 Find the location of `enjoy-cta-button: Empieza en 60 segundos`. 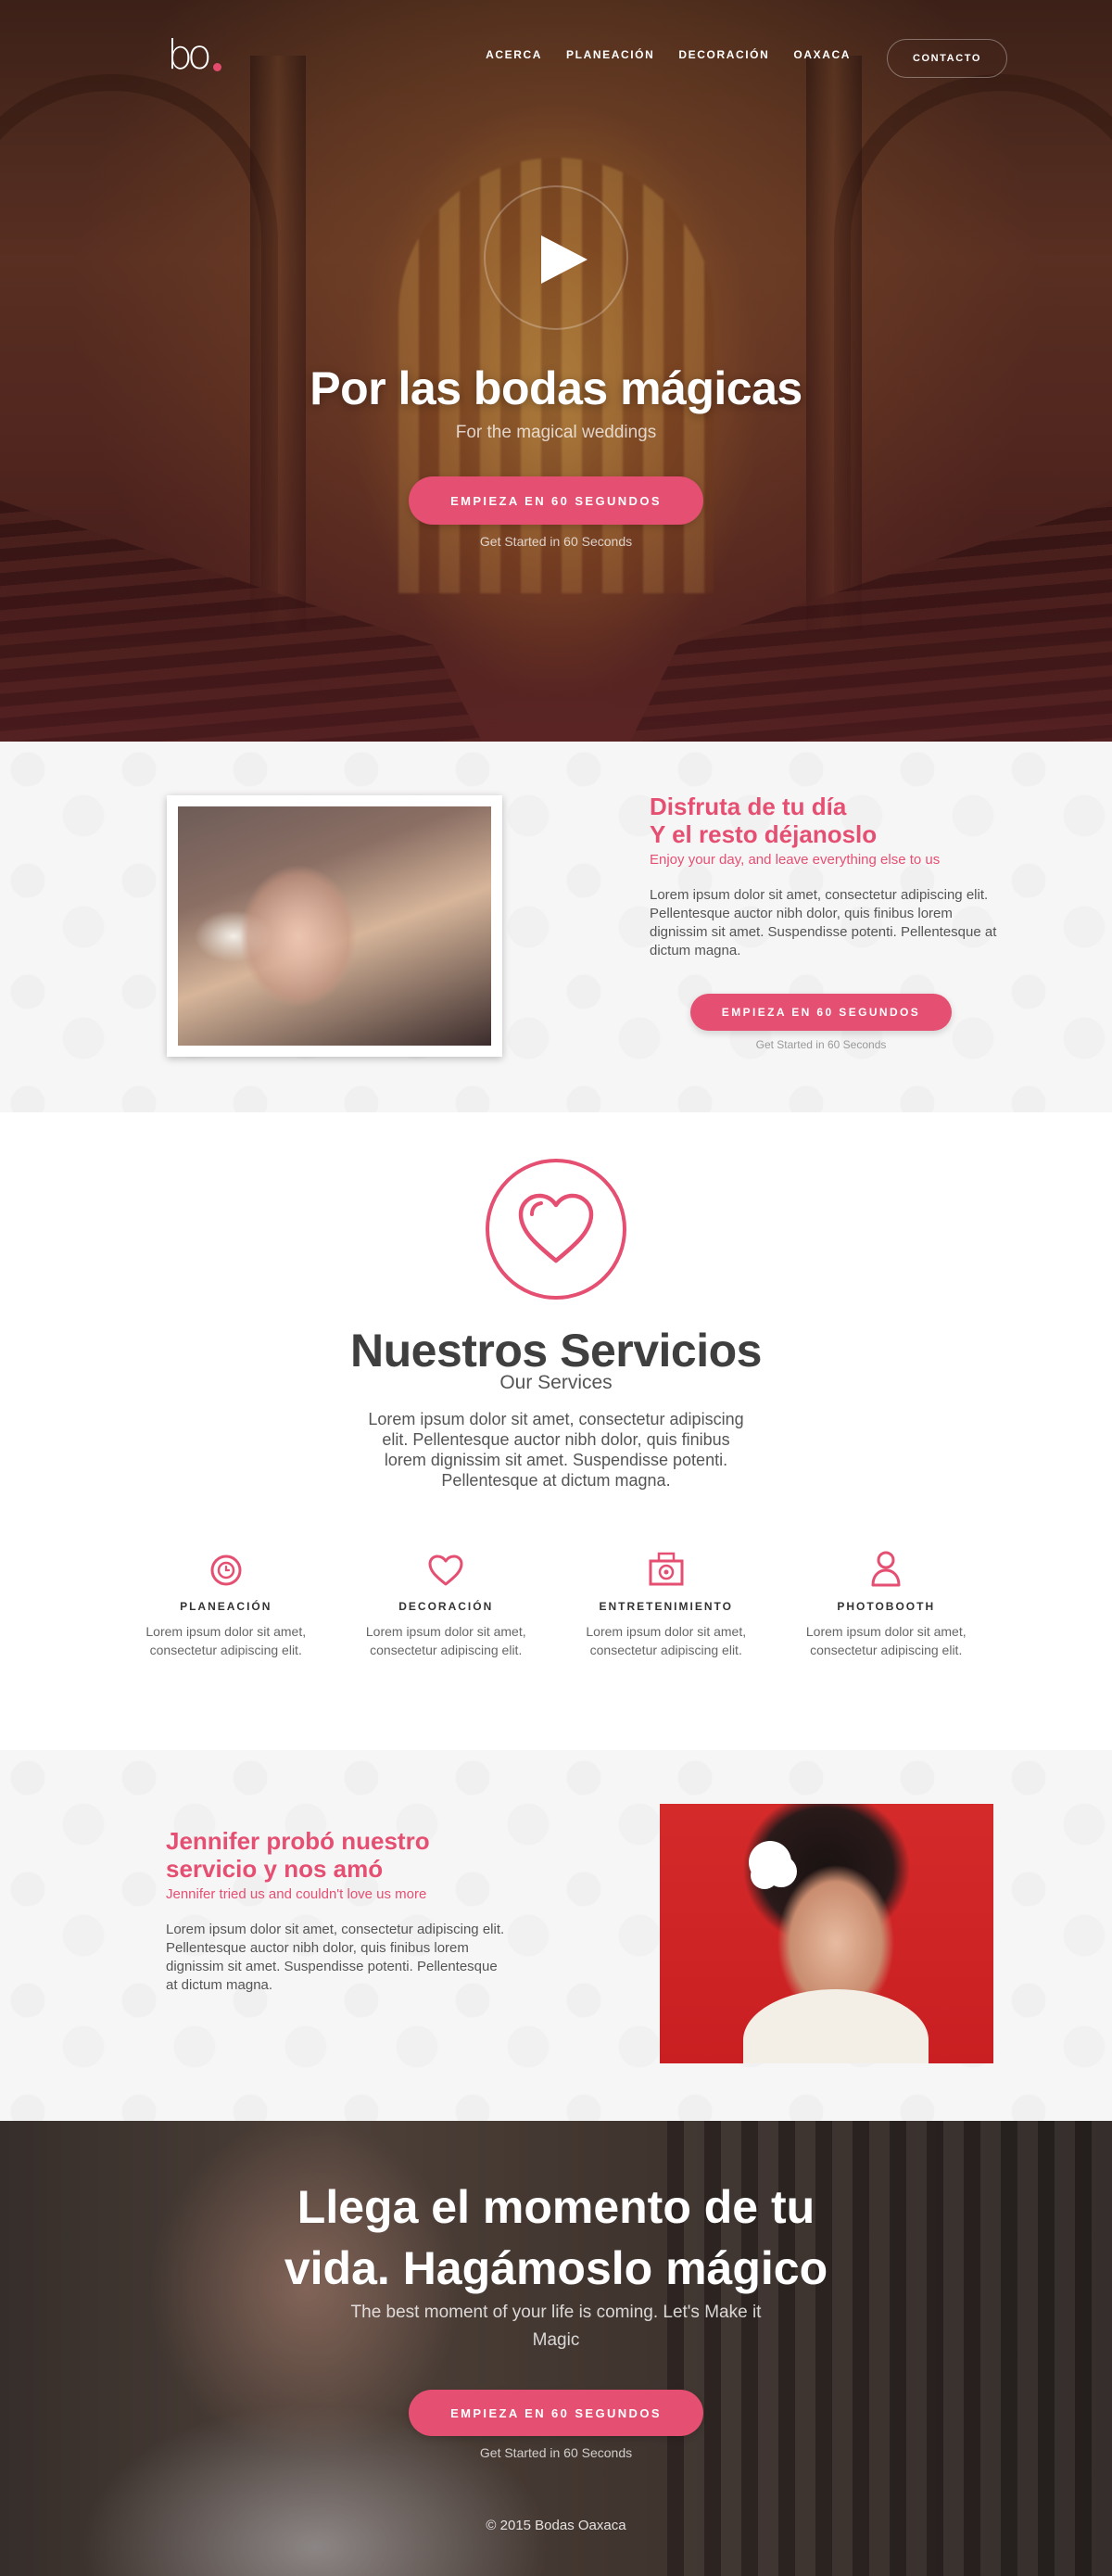

enjoy-cta-button: Empieza en 60 segundos is located at coordinates (821, 1012).